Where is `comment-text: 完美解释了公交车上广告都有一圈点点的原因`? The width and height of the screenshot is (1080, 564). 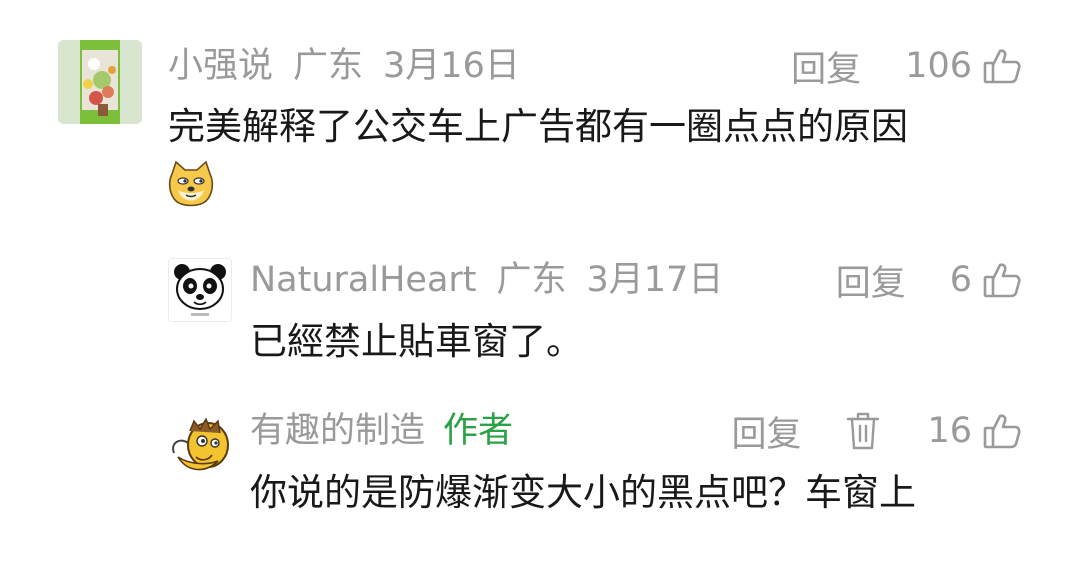 comment-text: 完美解释了公交车上广告都有一圈点点的原因 is located at coordinates (538, 126).